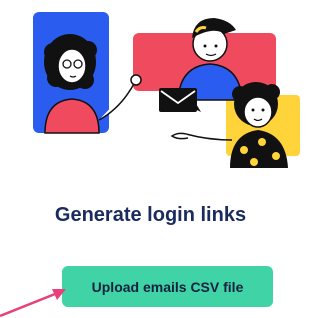 The height and width of the screenshot is (318, 320). What do you see at coordinates (33, 303) in the screenshot?
I see `pointer-arrow-icon` at bounding box center [33, 303].